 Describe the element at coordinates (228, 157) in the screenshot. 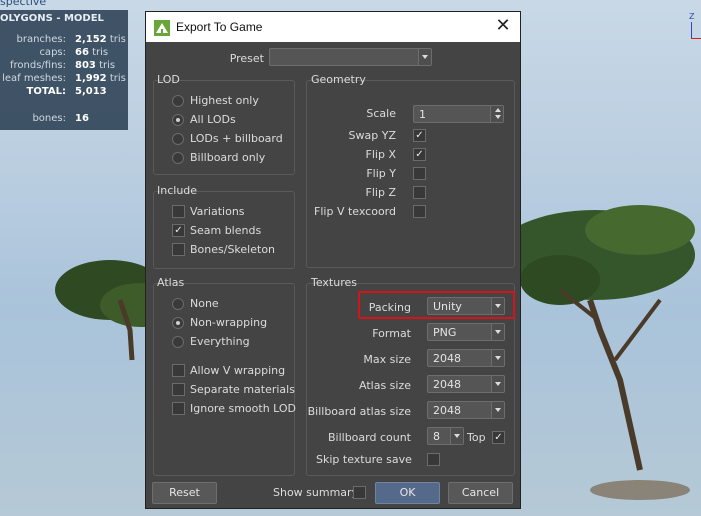

I see `lod-option-label: Billboard only` at that location.